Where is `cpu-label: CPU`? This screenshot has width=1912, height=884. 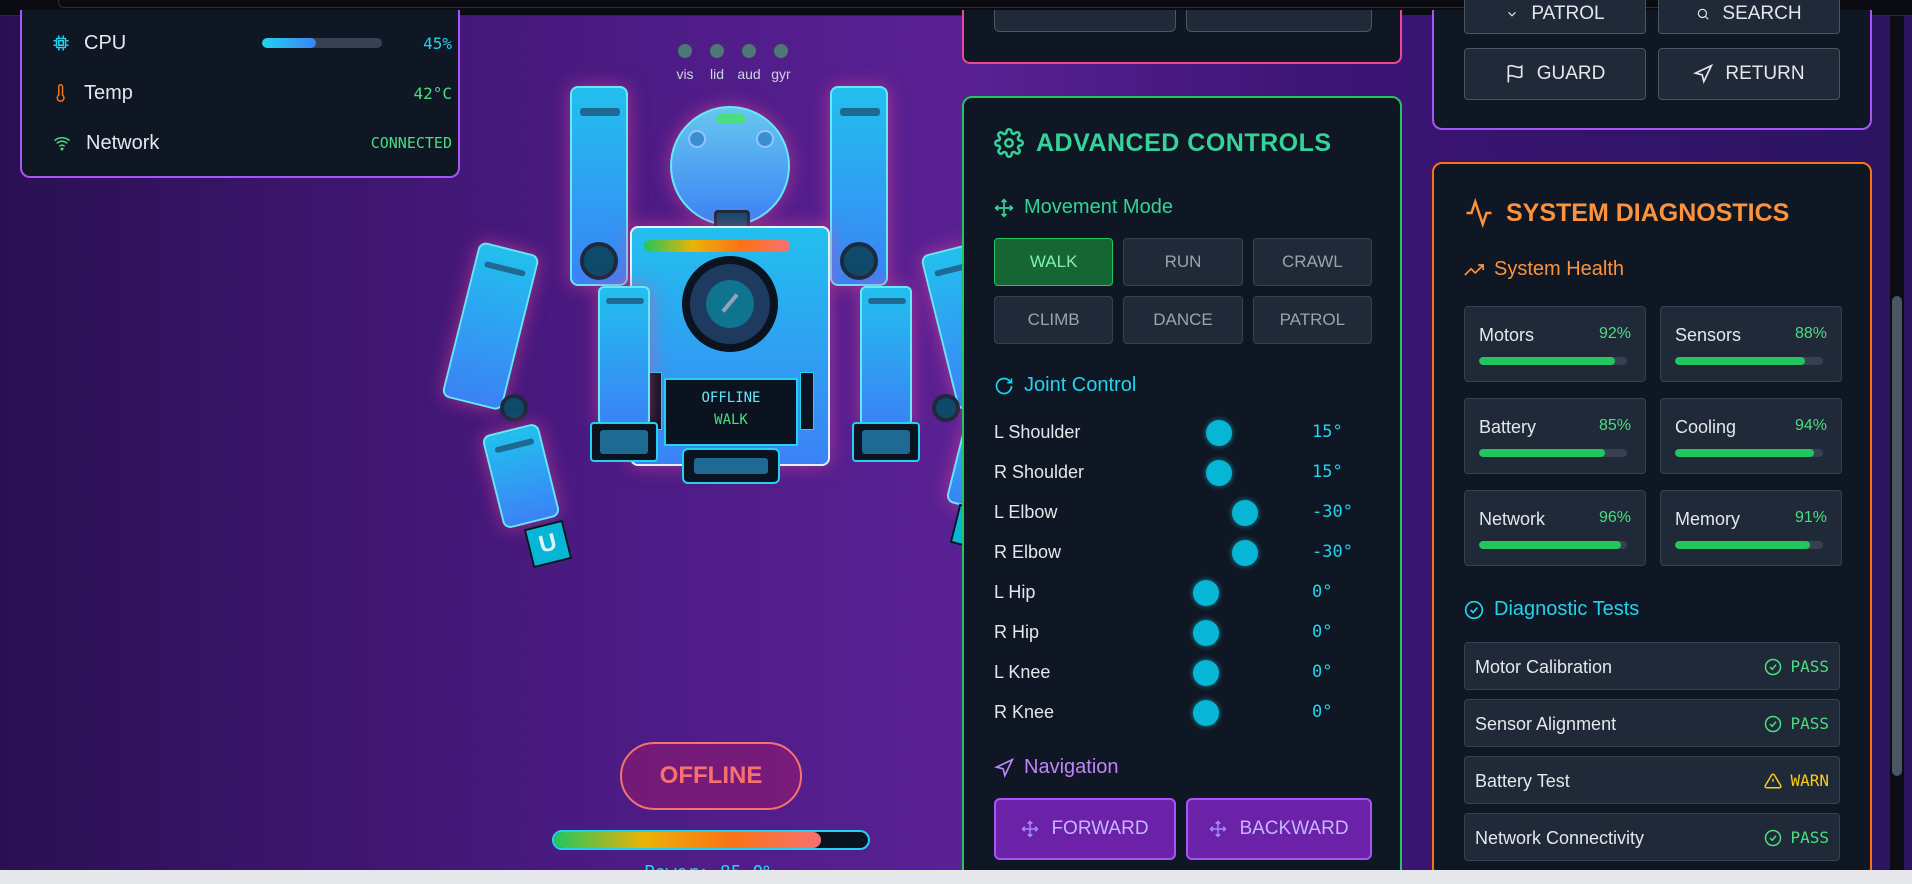
cpu-label: CPU is located at coordinates (105, 42).